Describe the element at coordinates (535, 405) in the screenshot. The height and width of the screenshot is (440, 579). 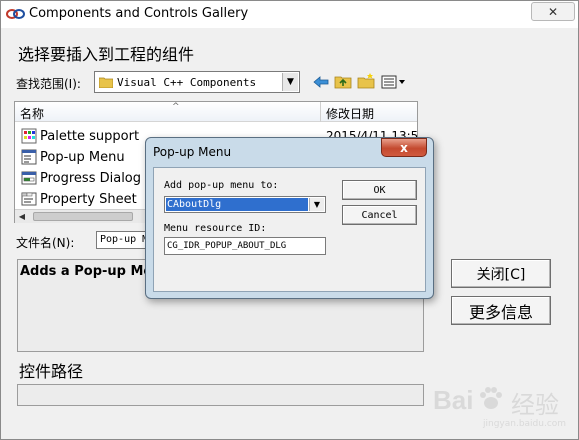
I see `watermark-cn: 经验` at that location.